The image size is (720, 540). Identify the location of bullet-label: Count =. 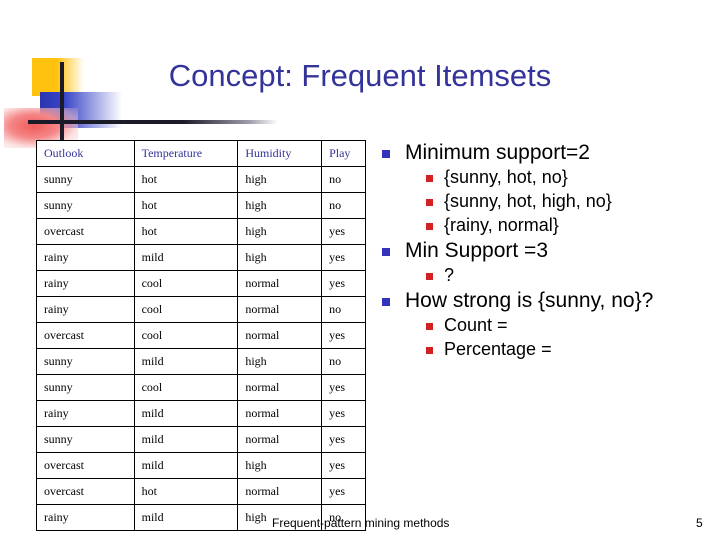
(476, 325).